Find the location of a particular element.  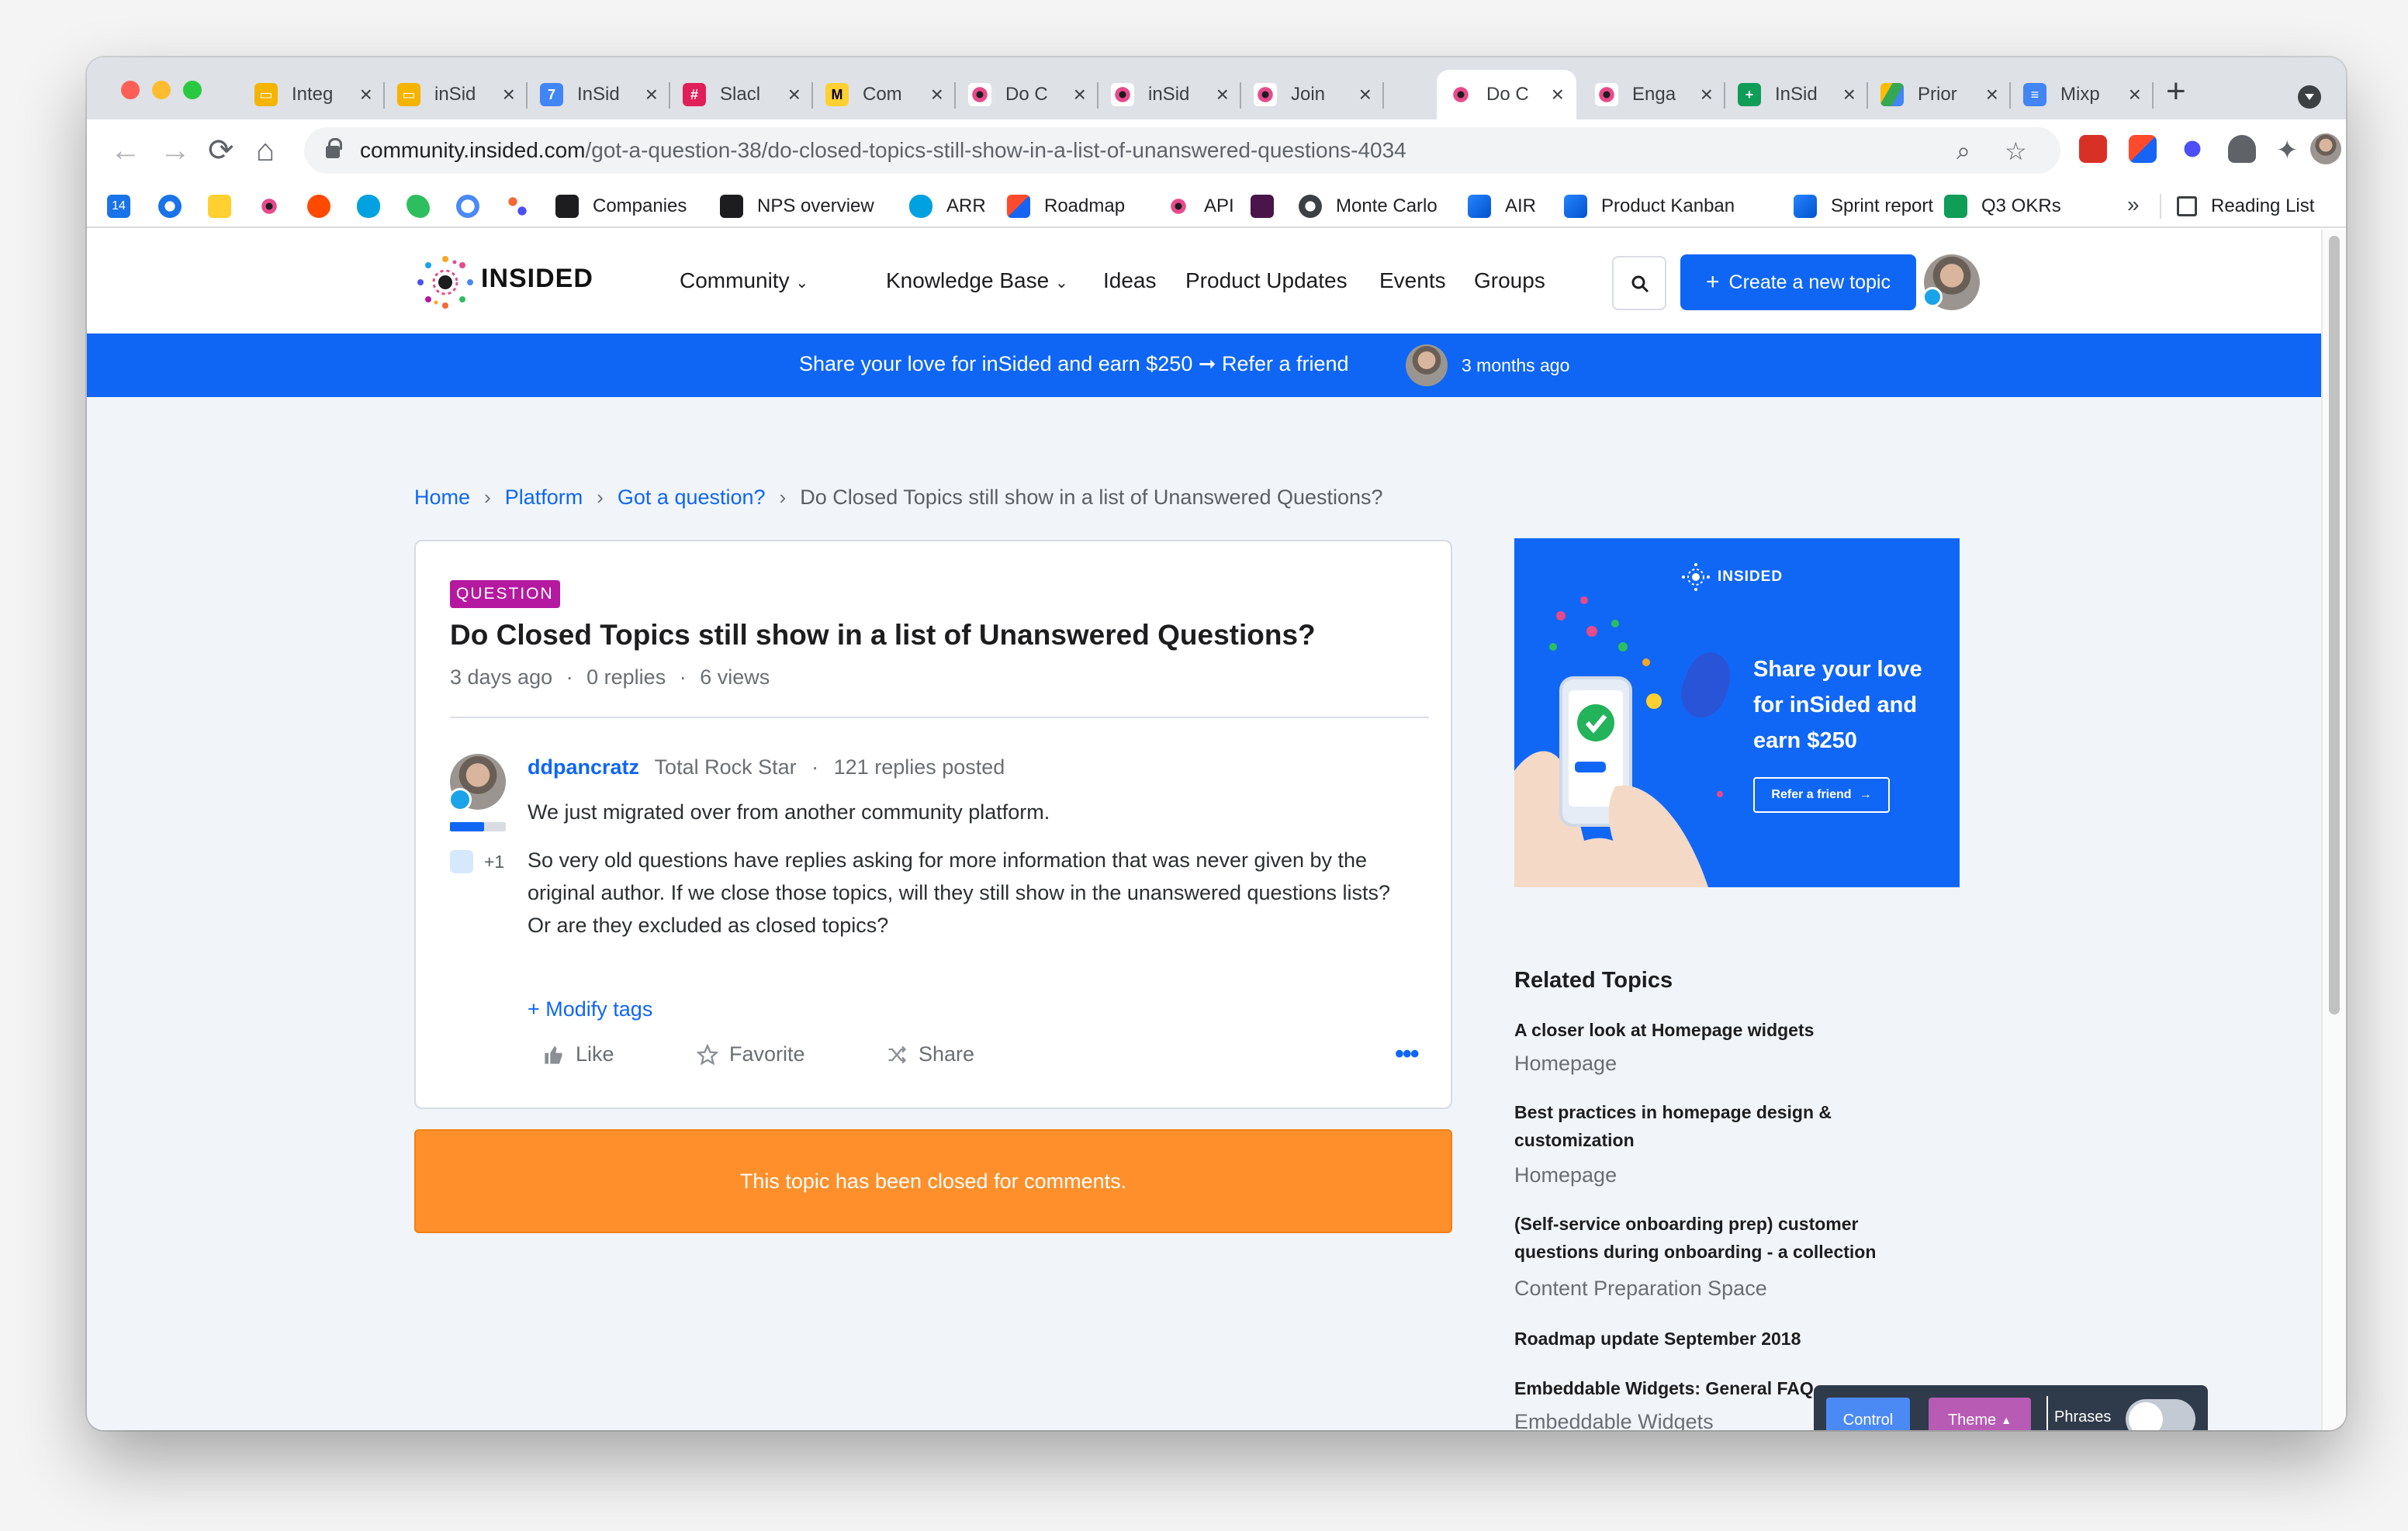

related-topic-category: Content Preparation Space is located at coordinates (1640, 1289).